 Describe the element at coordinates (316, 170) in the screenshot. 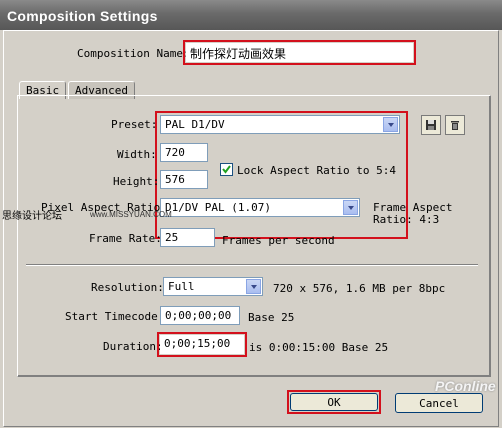

I see `lock-aspect-label: Lock Aspect Ratio to 5:4` at that location.